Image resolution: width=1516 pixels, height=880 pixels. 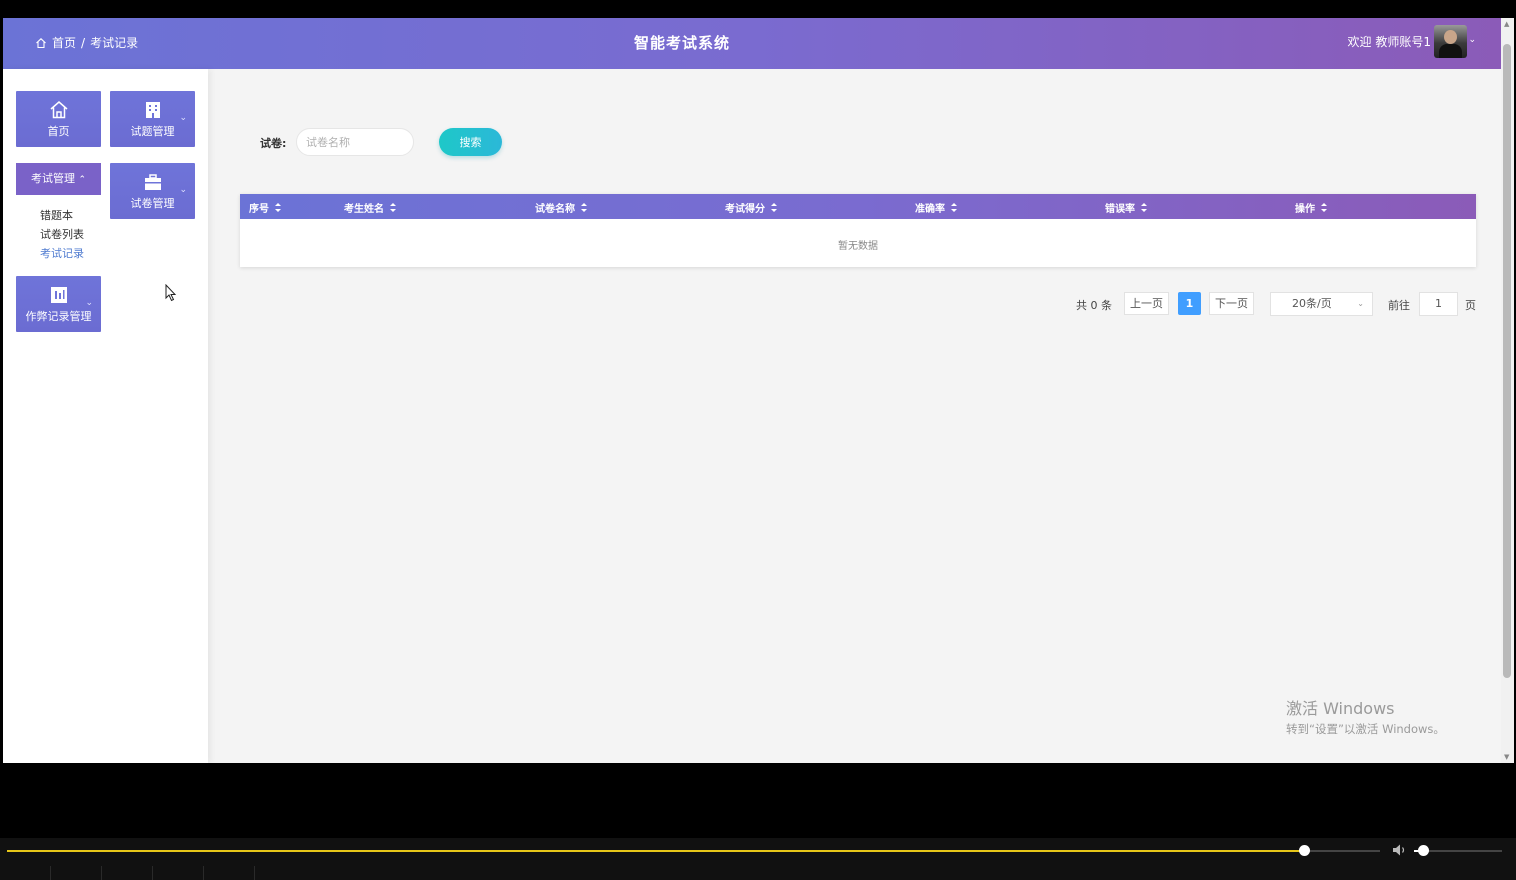 What do you see at coordinates (273, 143) in the screenshot?
I see `search-label: 试卷:` at bounding box center [273, 143].